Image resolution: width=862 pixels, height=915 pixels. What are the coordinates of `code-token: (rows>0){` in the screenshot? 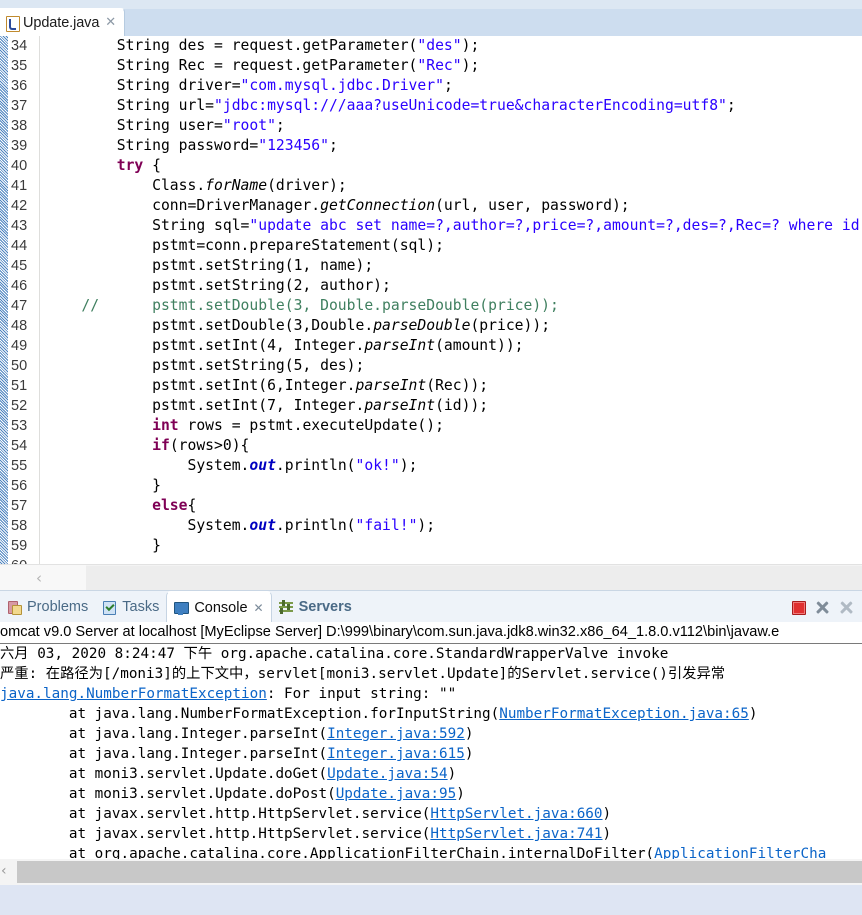 It's located at (209, 445).